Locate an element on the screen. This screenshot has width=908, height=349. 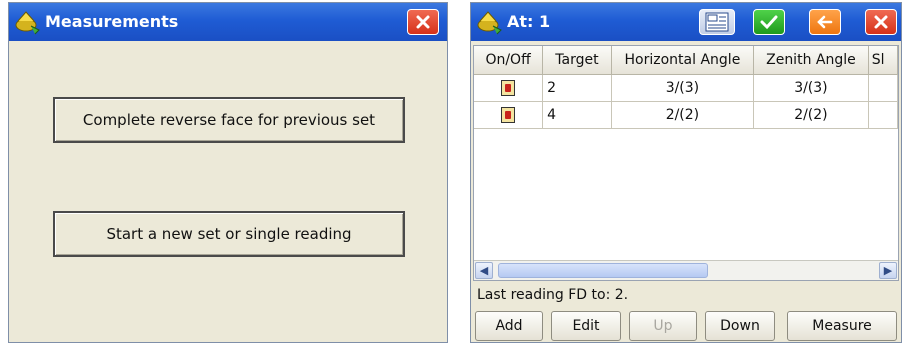
edit-button: Edit is located at coordinates (586, 326).